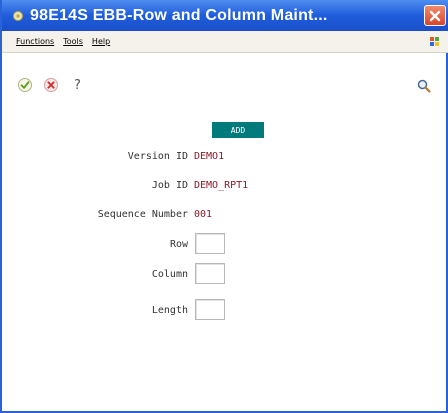  What do you see at coordinates (169, 274) in the screenshot?
I see `column-label: Column` at bounding box center [169, 274].